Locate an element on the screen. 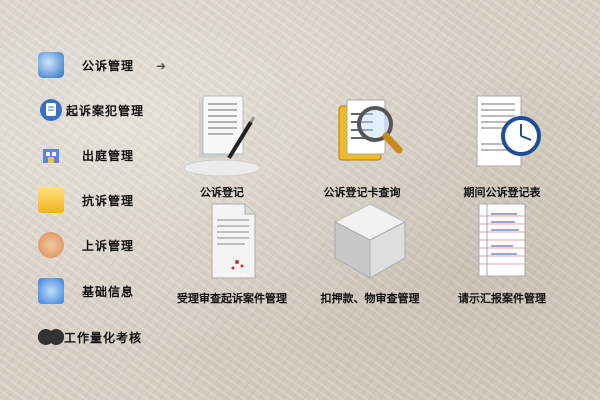  tile-seized-property-review: 扣押款、物审查管理 is located at coordinates (370, 252).